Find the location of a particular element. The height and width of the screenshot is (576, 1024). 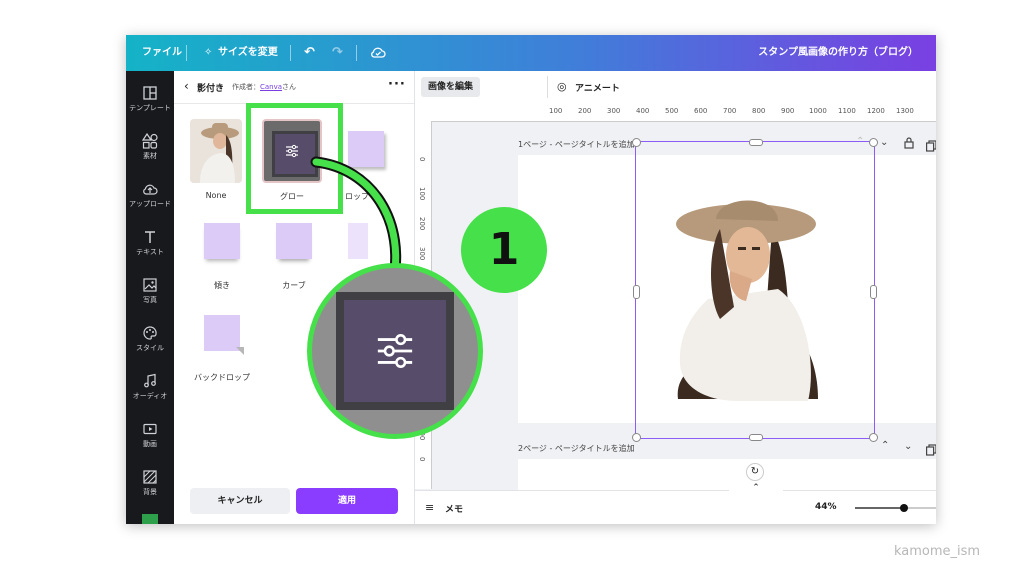

panel-author: 作成者：Canvaさん is located at coordinates (264, 87).